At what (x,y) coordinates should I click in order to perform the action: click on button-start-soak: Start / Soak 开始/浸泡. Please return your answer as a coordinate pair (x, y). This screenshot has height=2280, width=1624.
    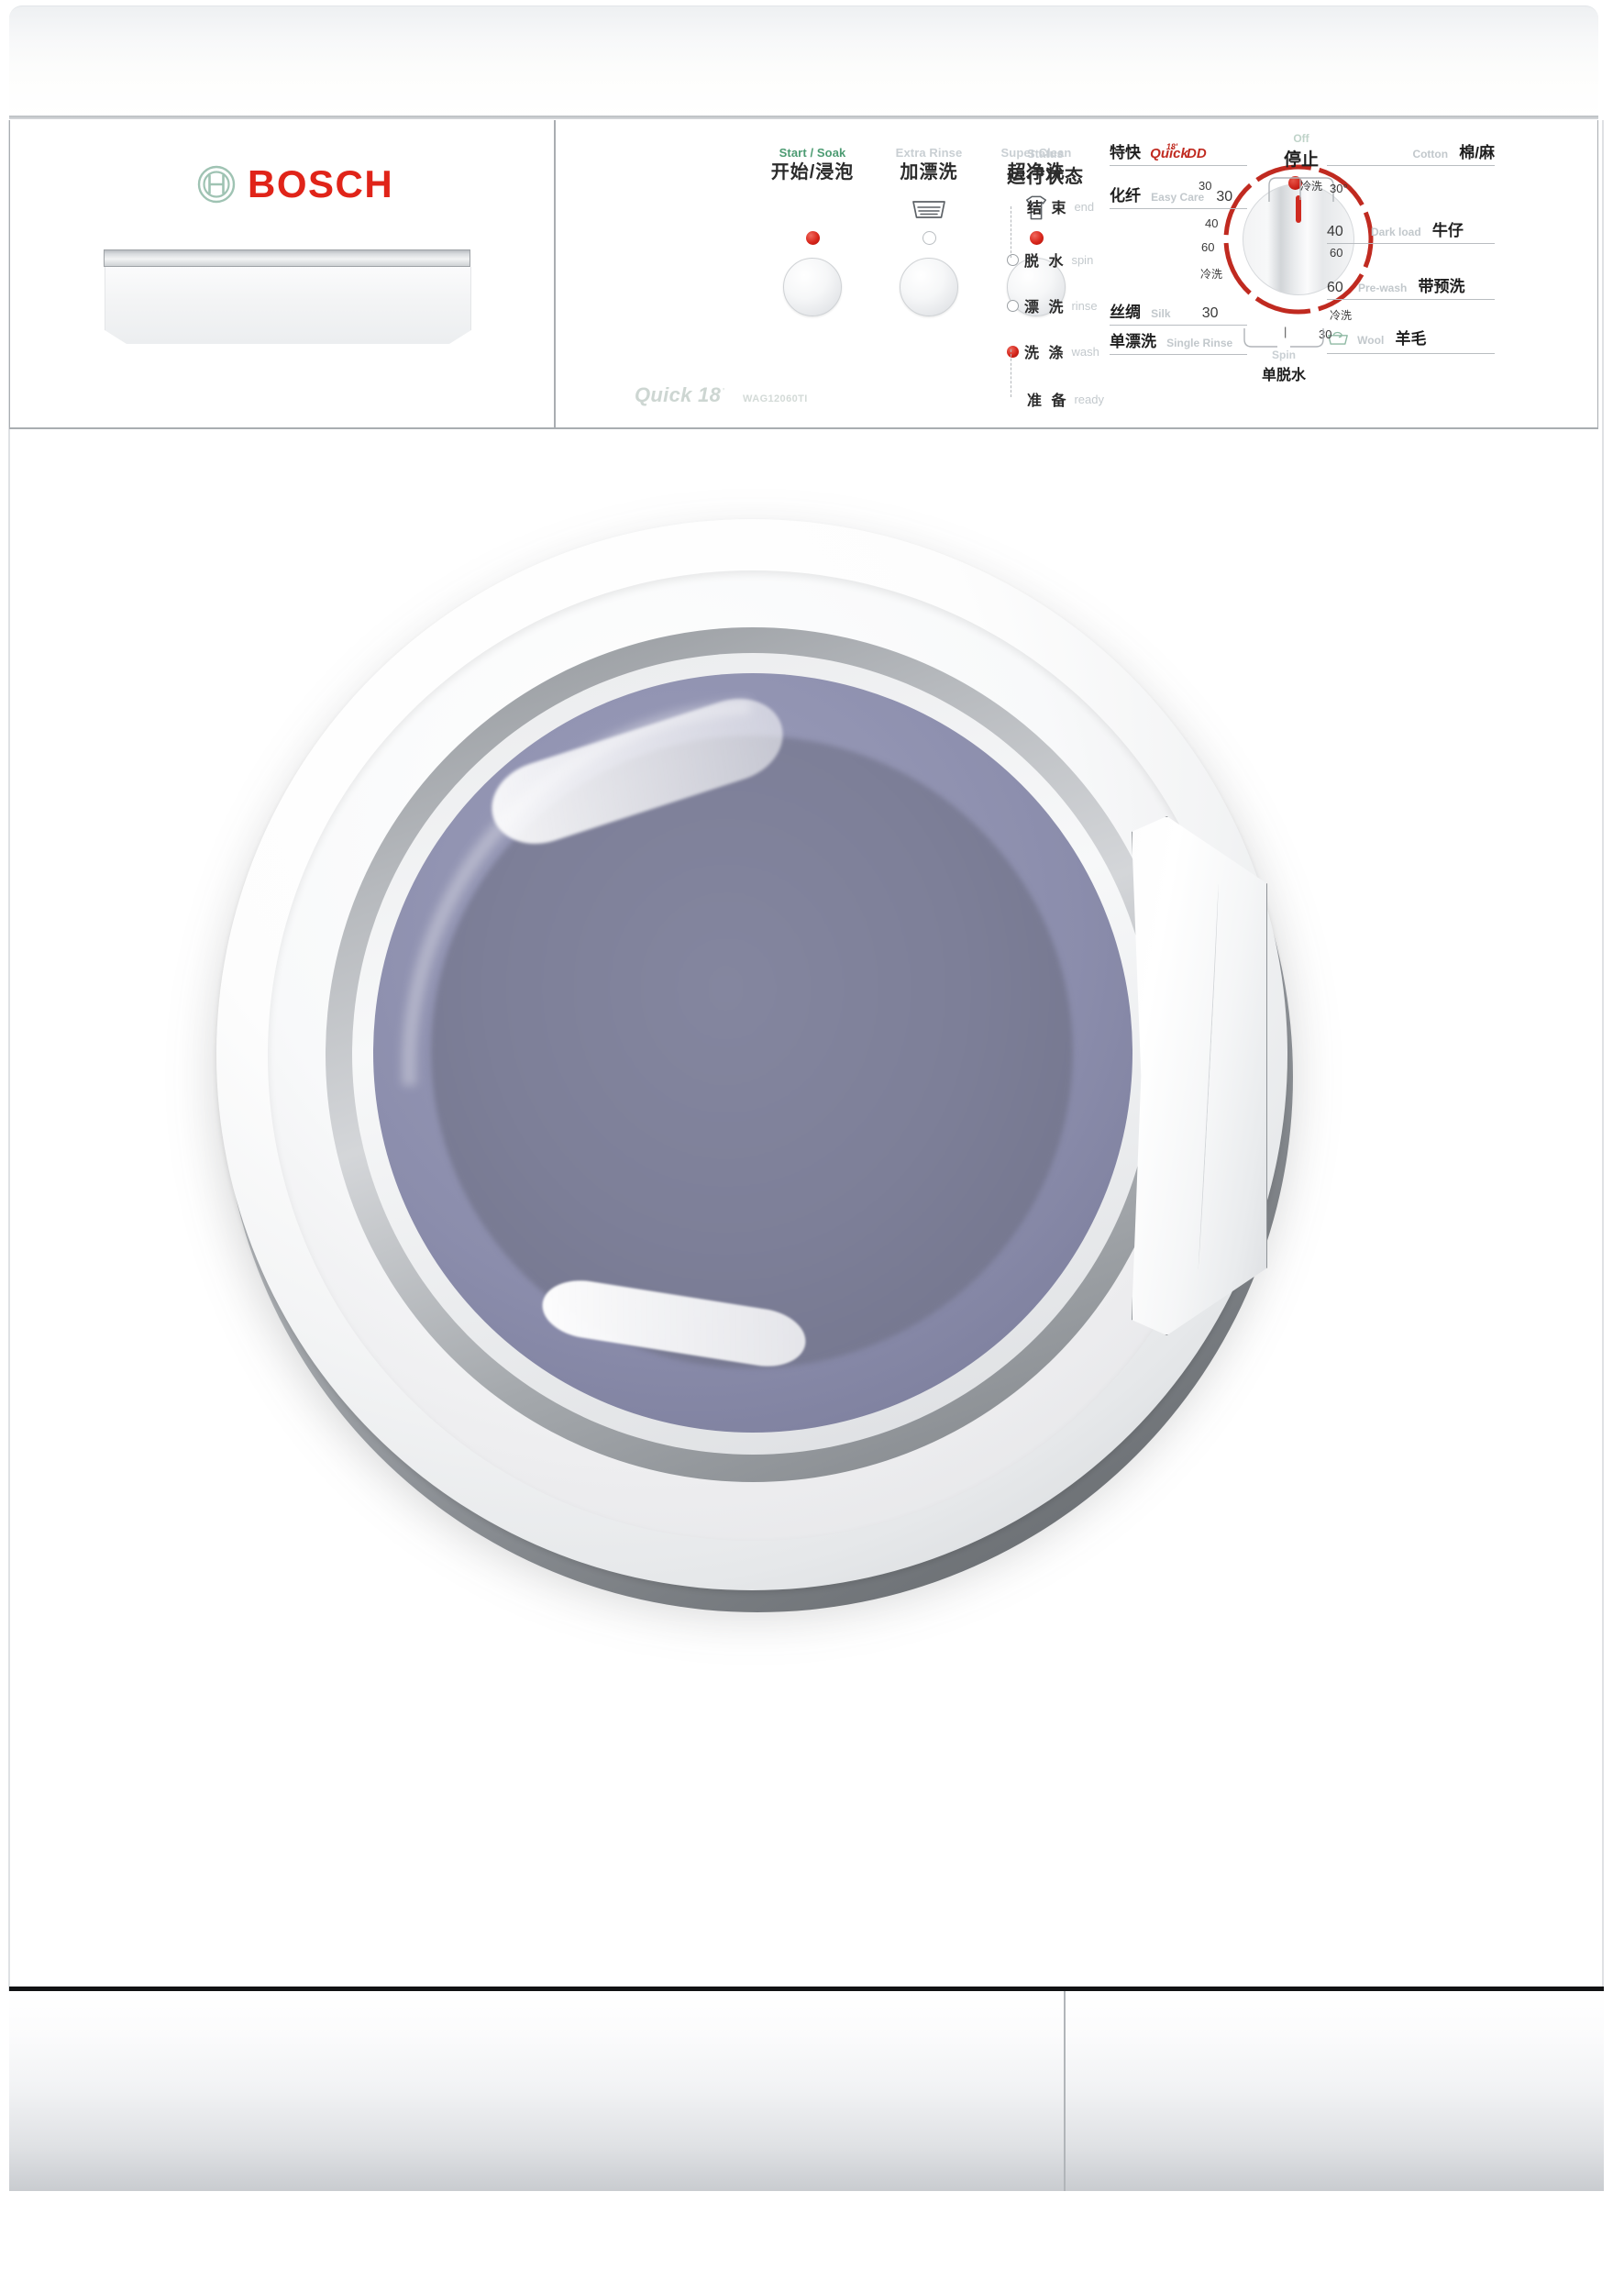
    Looking at the image, I should click on (812, 231).